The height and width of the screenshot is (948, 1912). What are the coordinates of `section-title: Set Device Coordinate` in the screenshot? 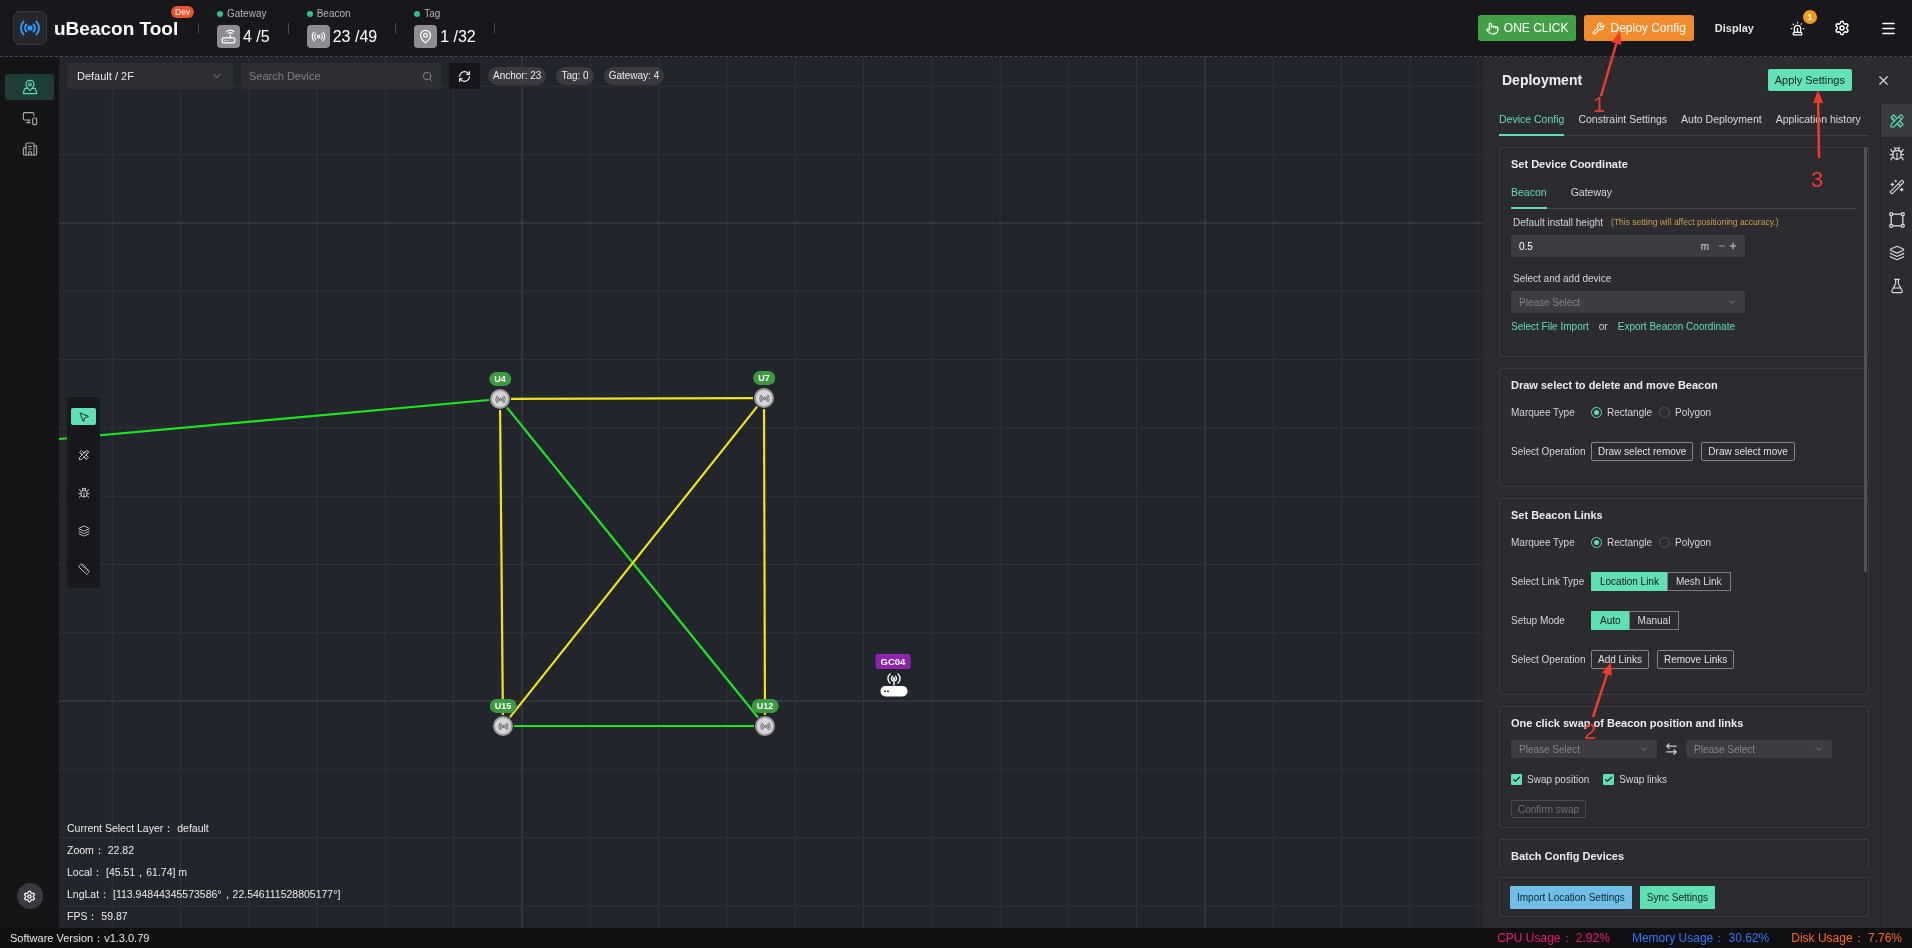 It's located at (1570, 164).